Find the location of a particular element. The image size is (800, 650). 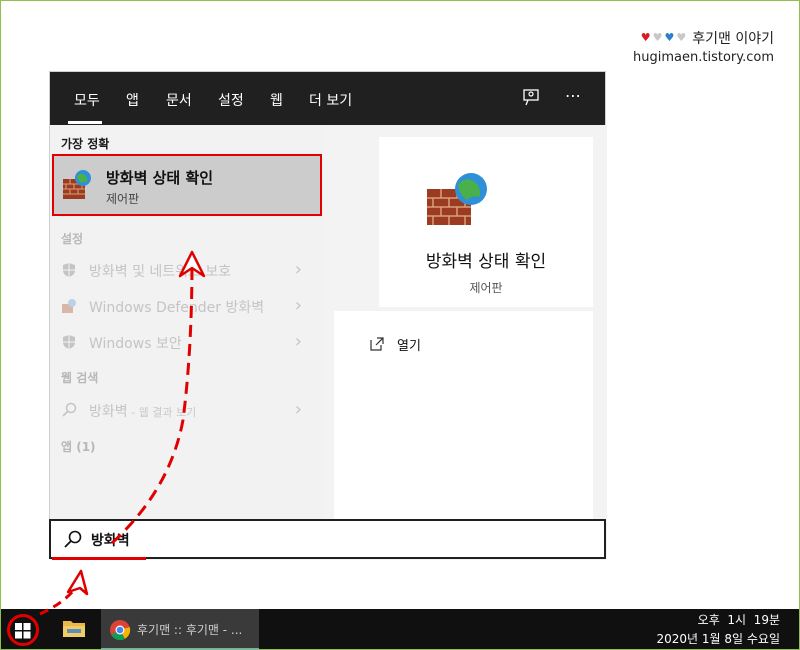

watermark-title: 후기맨 이야기 is located at coordinates (733, 39).